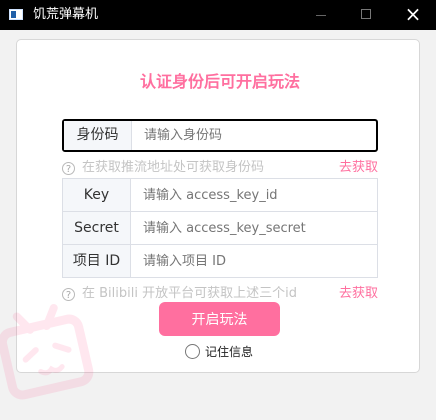  I want to click on app-icon, so click(16, 14).